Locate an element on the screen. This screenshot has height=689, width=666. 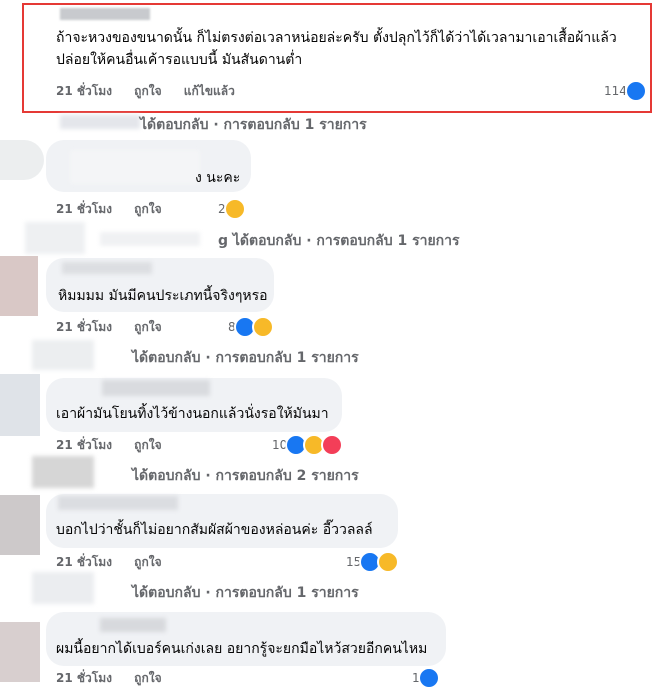
reaction-summary: 114 is located at coordinates (625, 91).